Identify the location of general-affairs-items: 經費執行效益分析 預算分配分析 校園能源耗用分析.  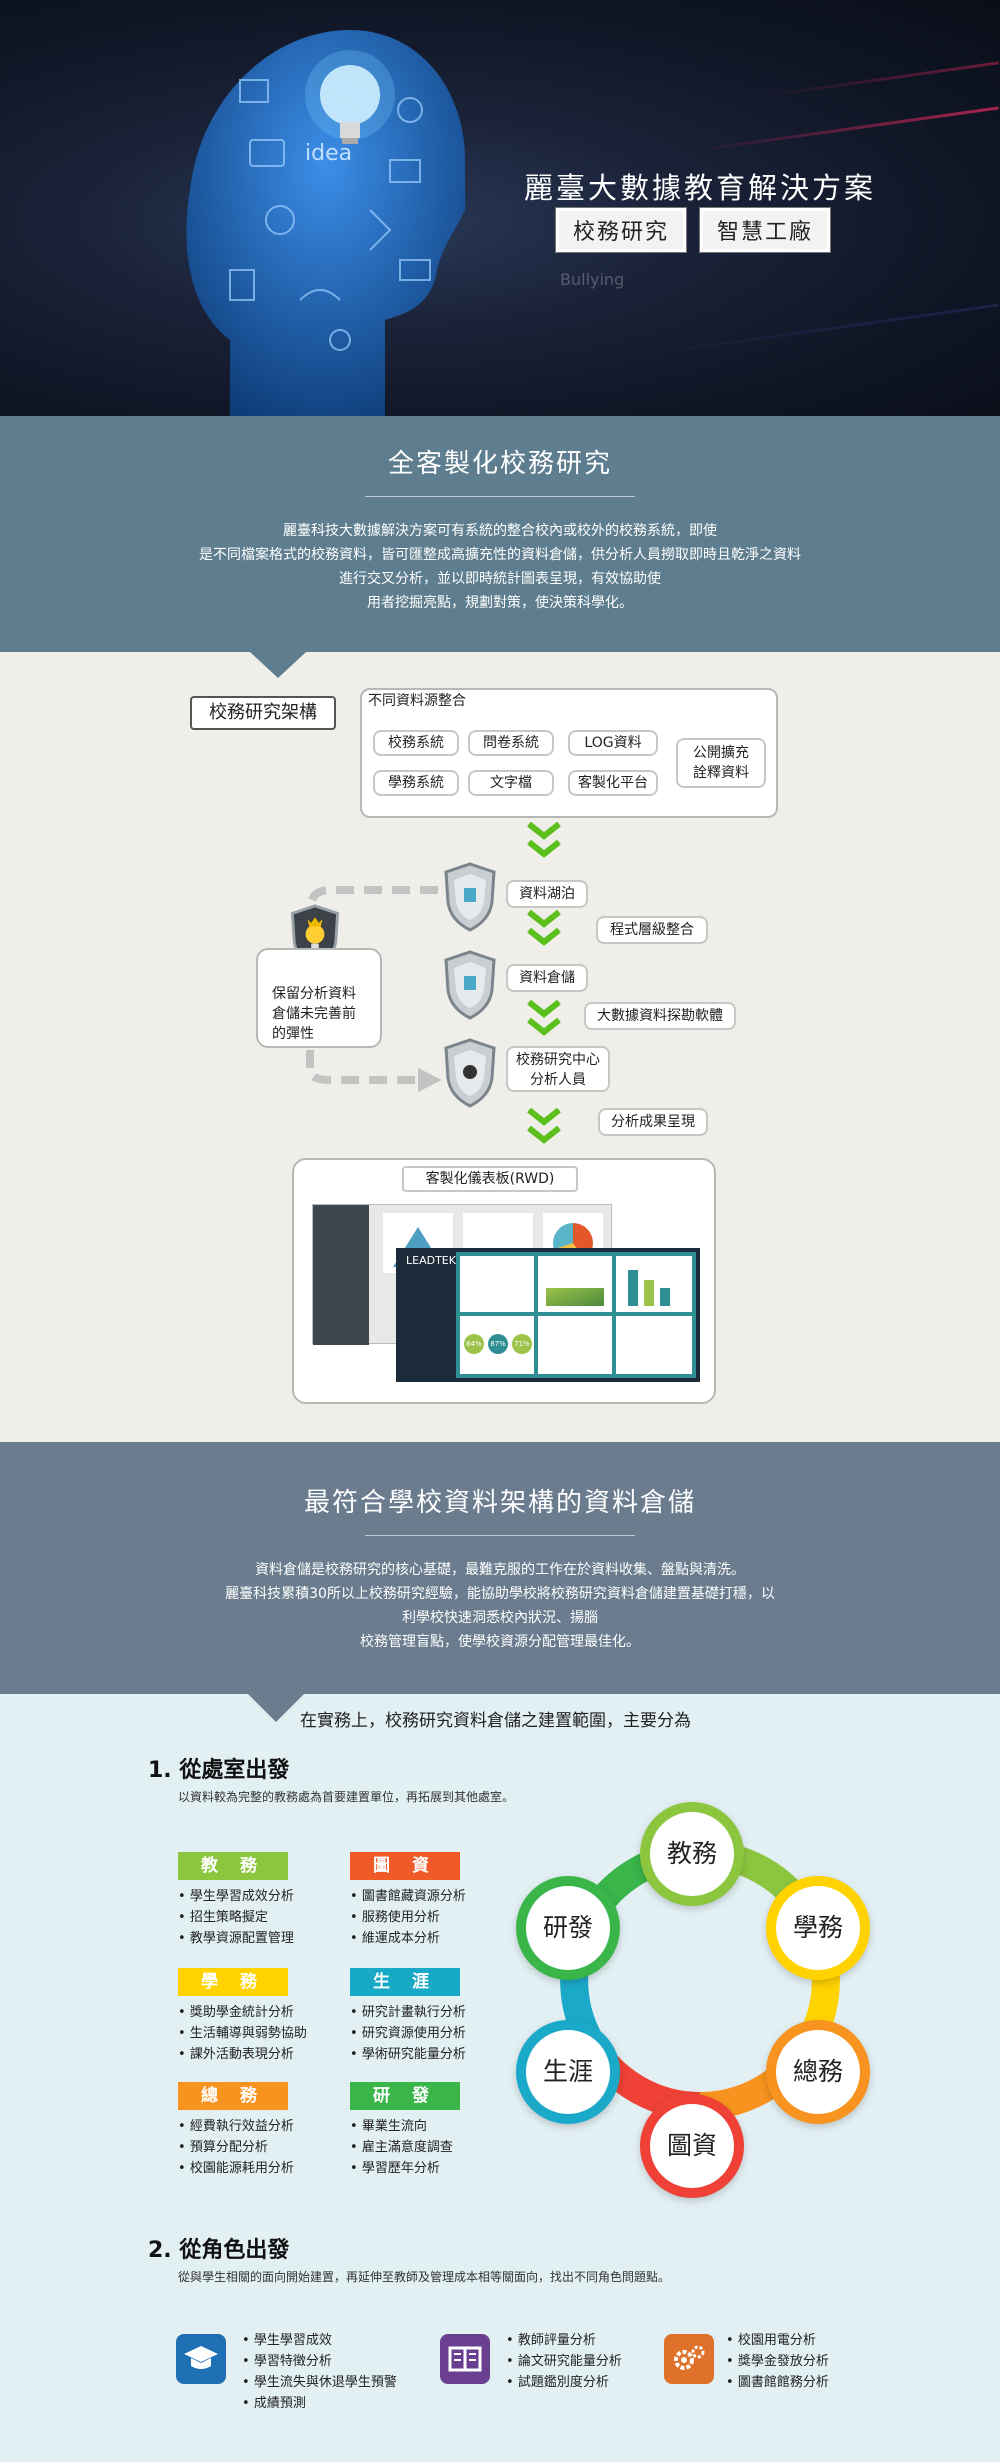
(236, 2147).